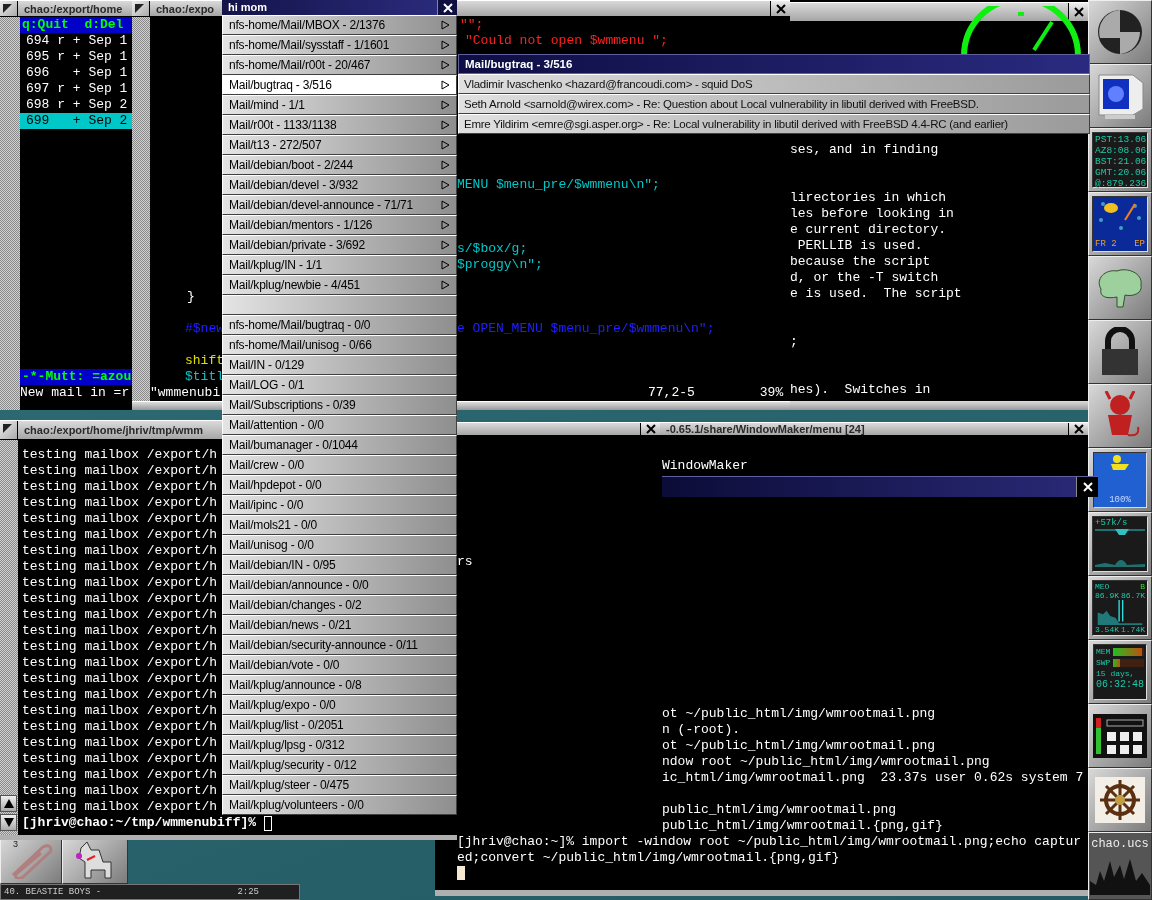 The width and height of the screenshot is (1152, 900). Describe the element at coordinates (1120, 608) in the screenshot. I see `dock-tile: MEO B 86.9K 86.7K 3.54K 1.74K` at that location.